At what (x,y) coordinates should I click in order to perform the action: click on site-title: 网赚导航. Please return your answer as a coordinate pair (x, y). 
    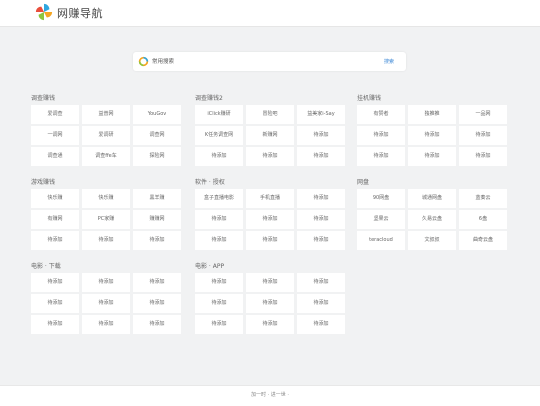
    Looking at the image, I should click on (80, 13).